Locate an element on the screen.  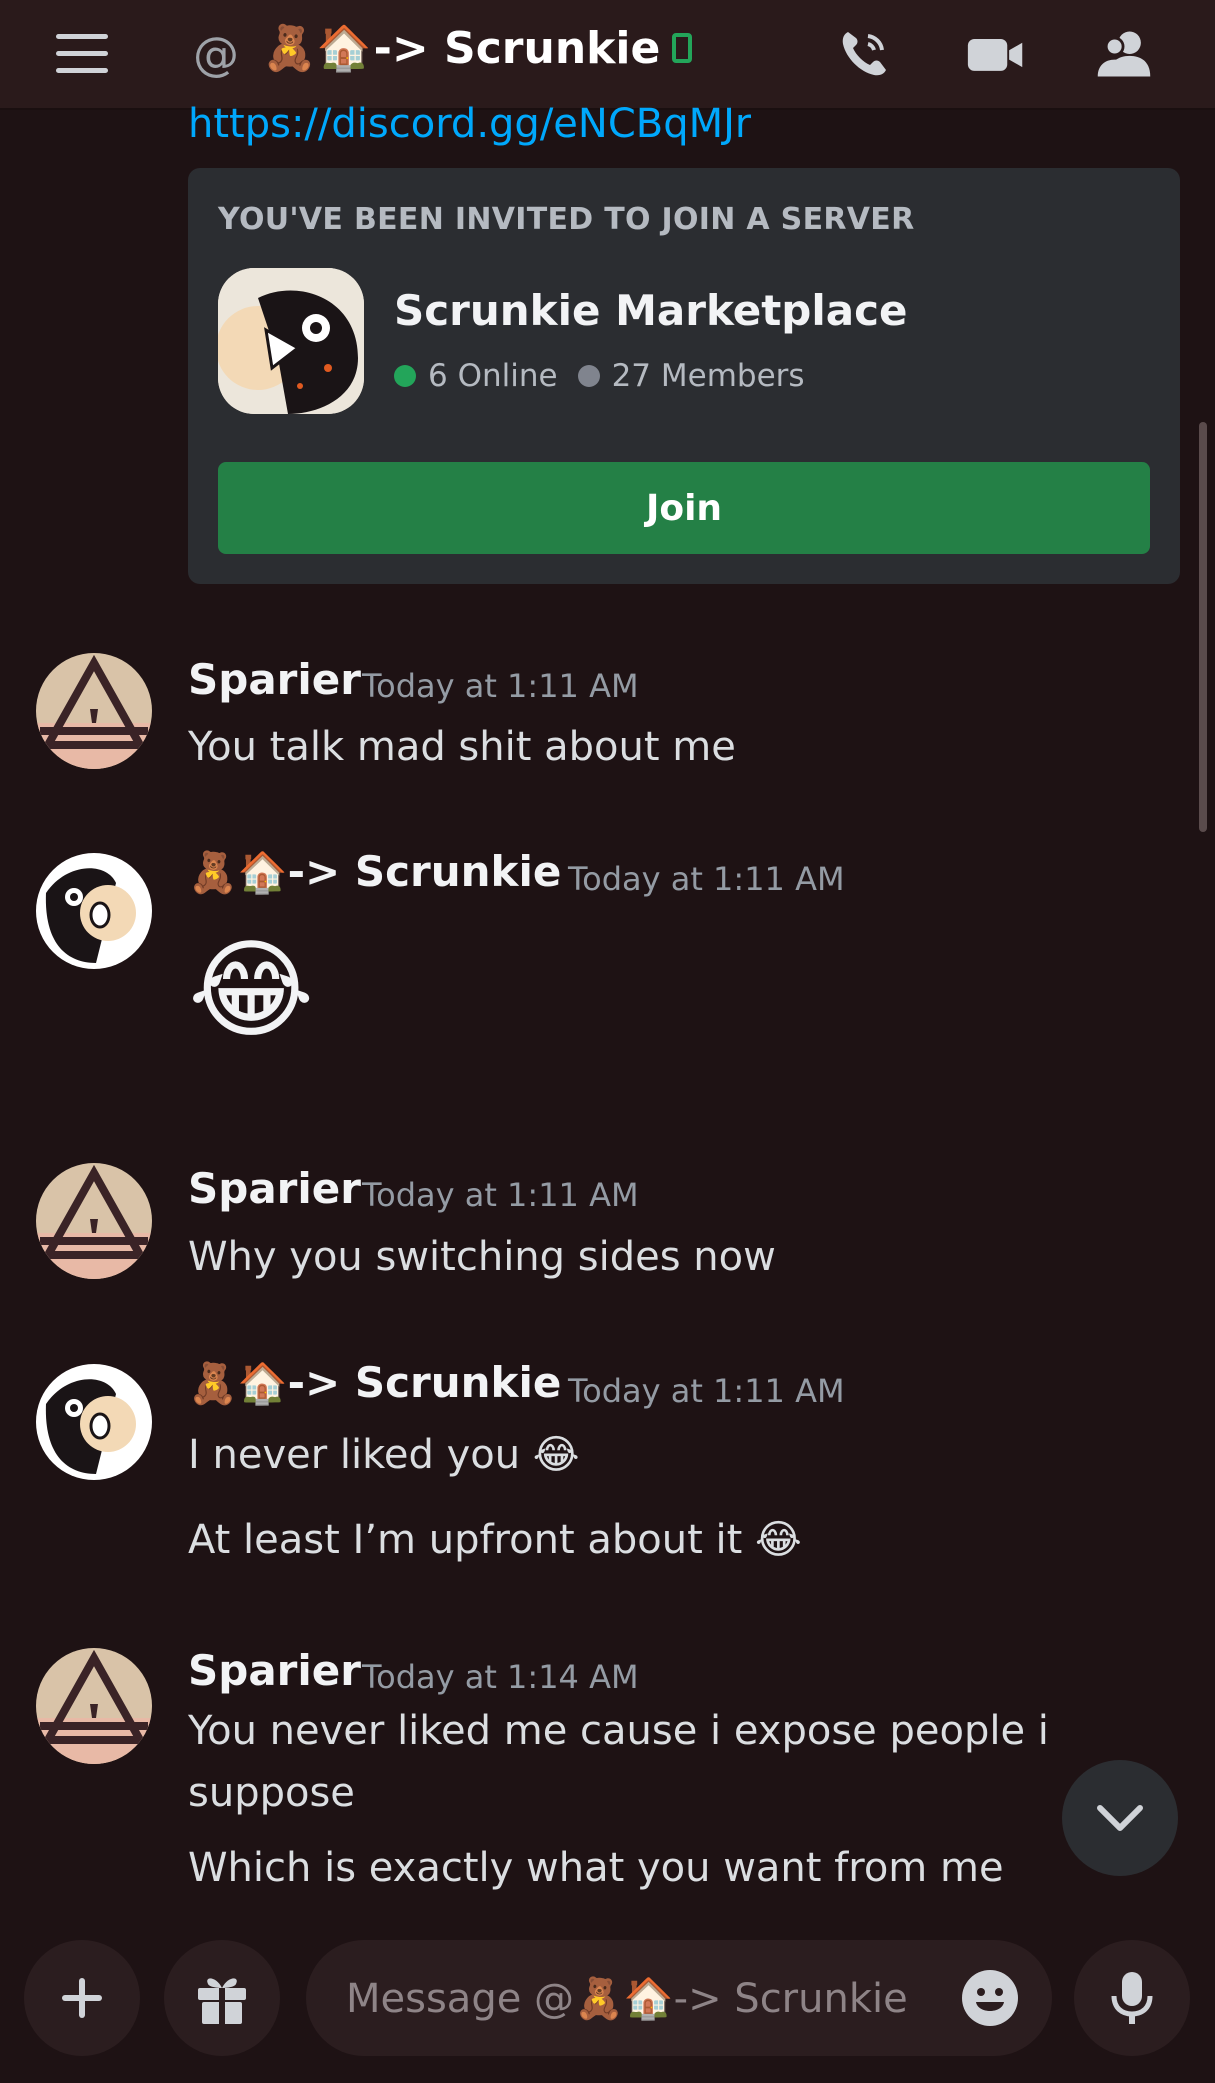
chevron-down-icon is located at coordinates (1120, 1818).